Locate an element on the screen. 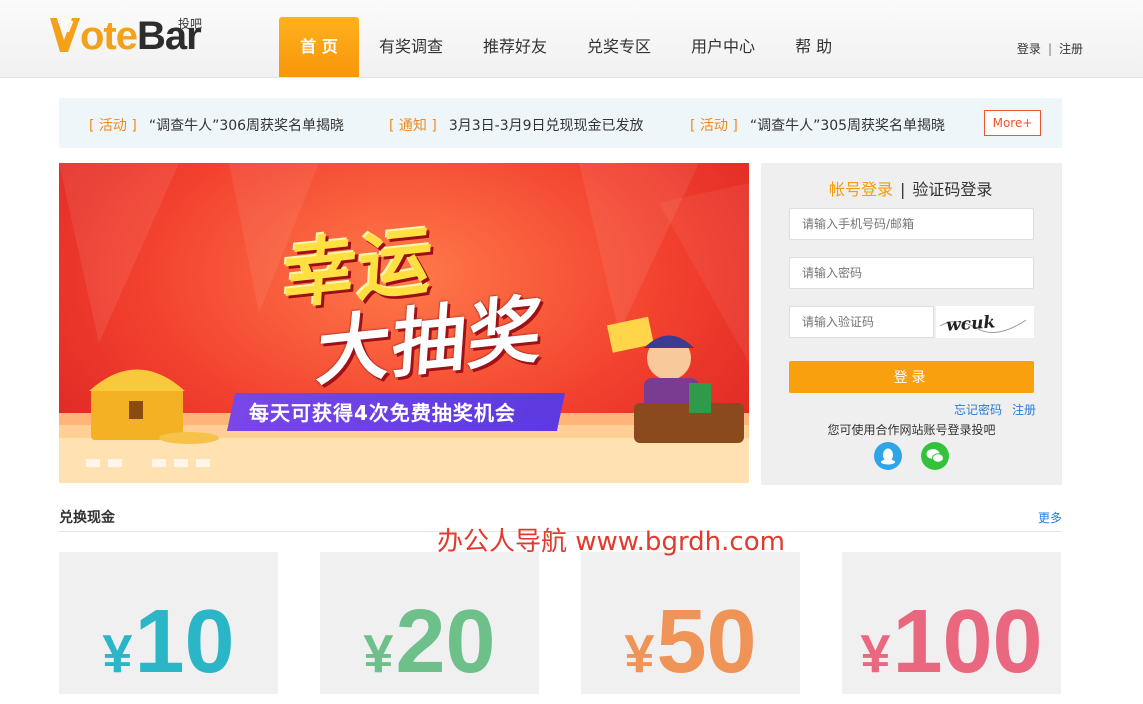  logo-main-text: ote is located at coordinates (109, 36).